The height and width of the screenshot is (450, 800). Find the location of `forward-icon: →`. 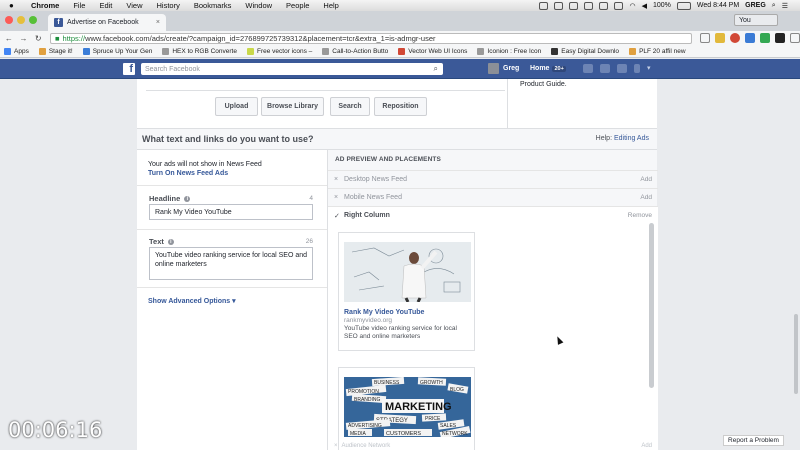

forward-icon: → is located at coordinates (24, 38).